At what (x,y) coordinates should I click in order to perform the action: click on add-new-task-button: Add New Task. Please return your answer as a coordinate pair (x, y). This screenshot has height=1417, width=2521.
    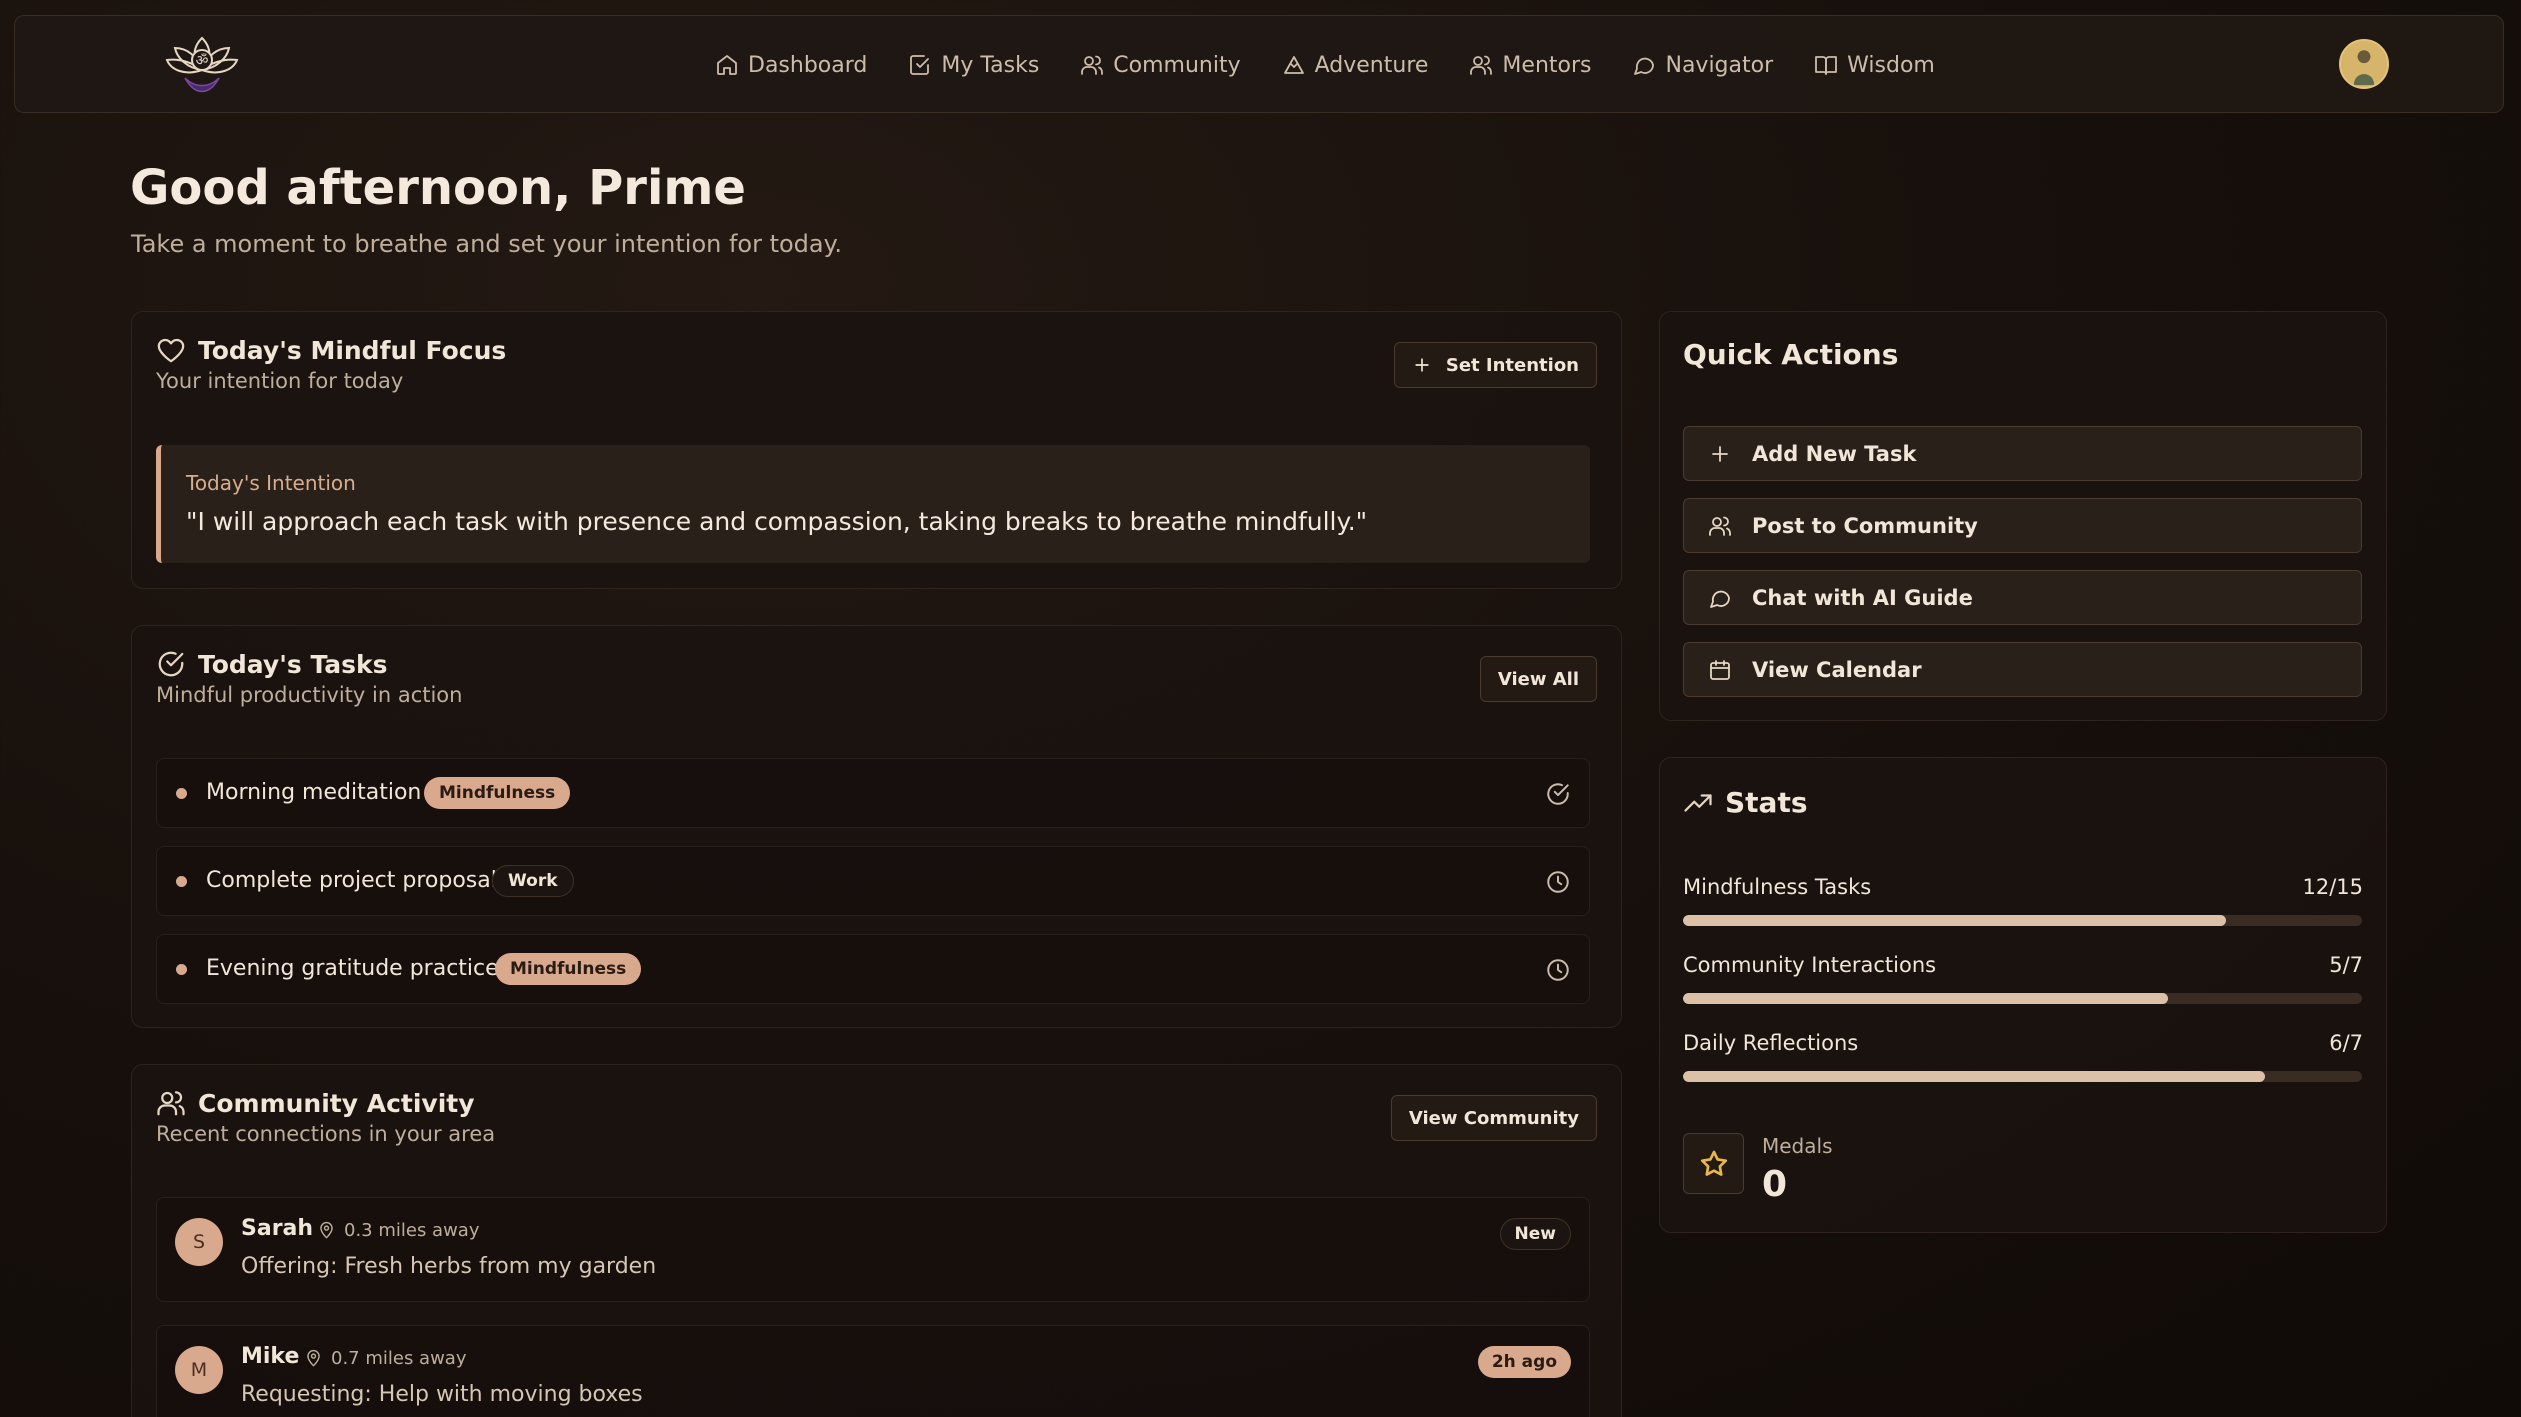
    Looking at the image, I should click on (2022, 453).